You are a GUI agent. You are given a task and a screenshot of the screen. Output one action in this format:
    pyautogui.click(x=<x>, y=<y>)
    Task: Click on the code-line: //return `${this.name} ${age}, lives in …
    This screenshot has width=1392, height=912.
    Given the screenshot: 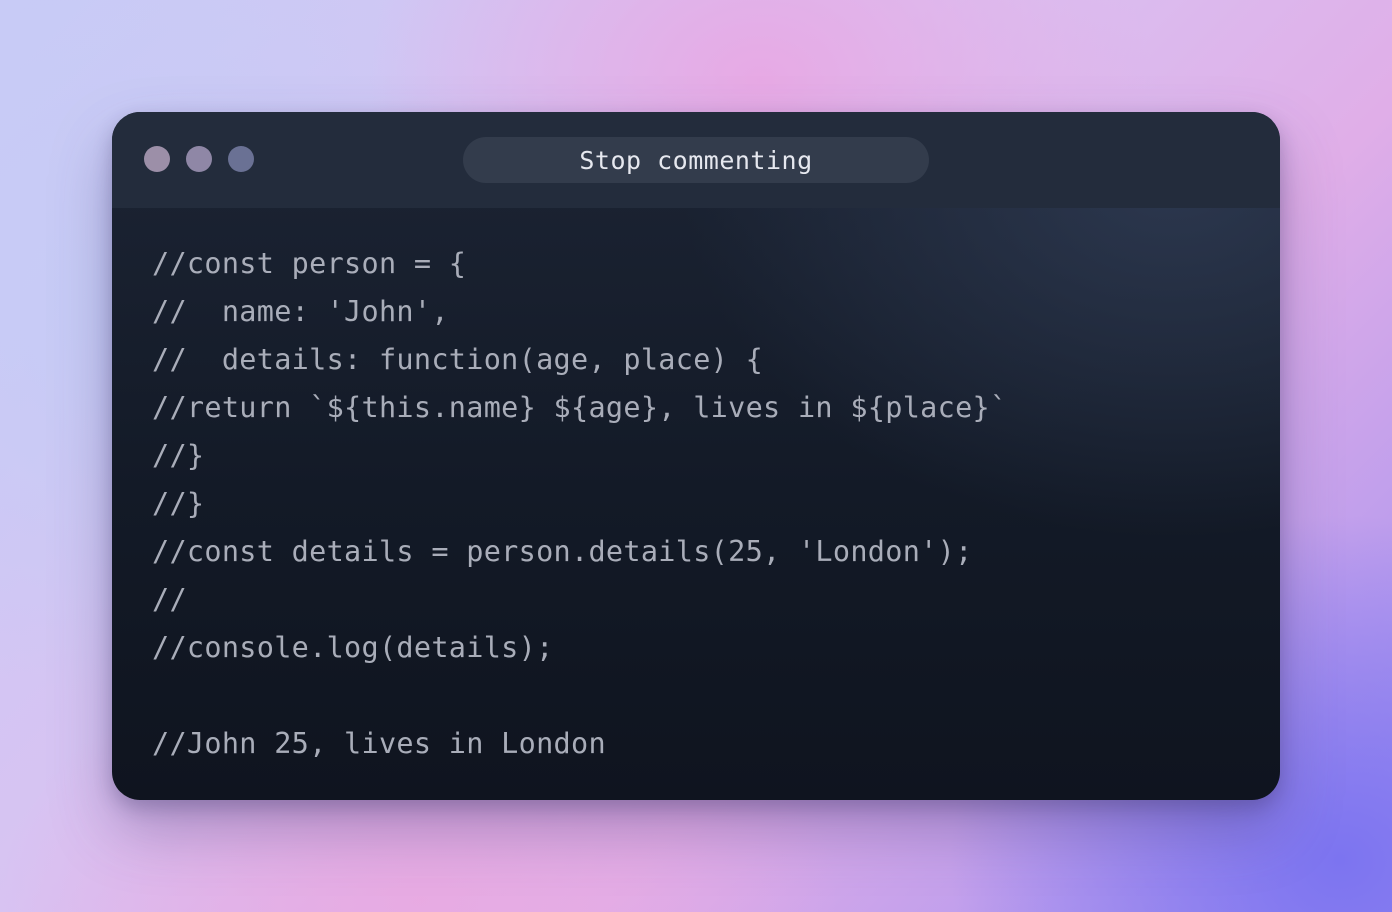 What is the action you would take?
    pyautogui.click(x=580, y=407)
    